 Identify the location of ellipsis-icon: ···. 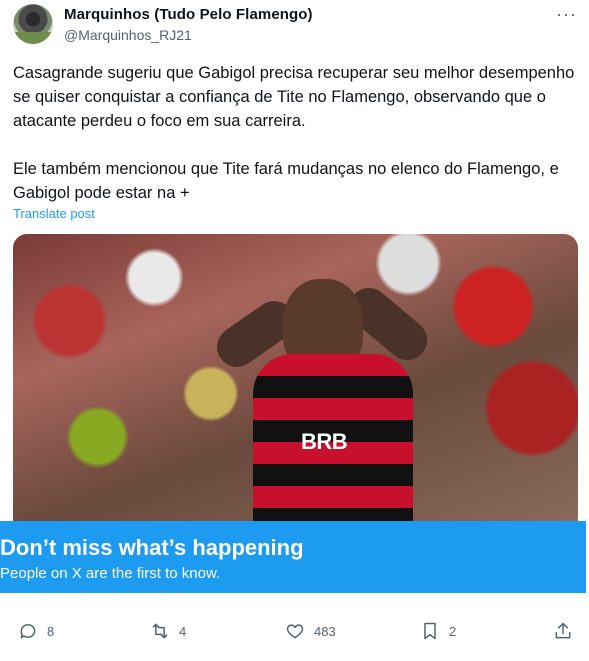
(566, 14).